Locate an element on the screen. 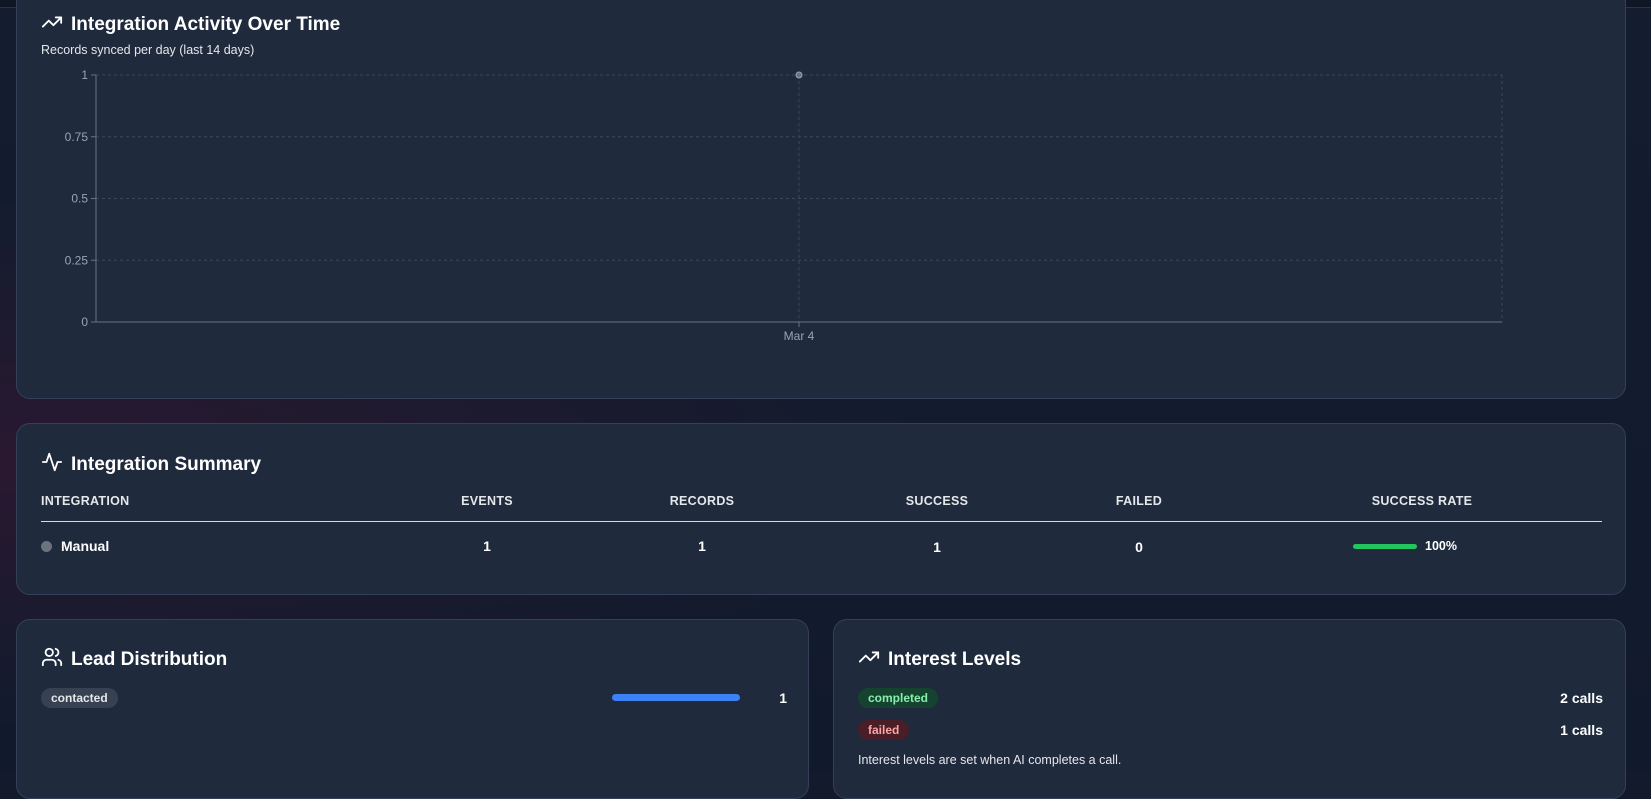 The width and height of the screenshot is (1651, 799). integration-cell: Manual is located at coordinates (75, 546).